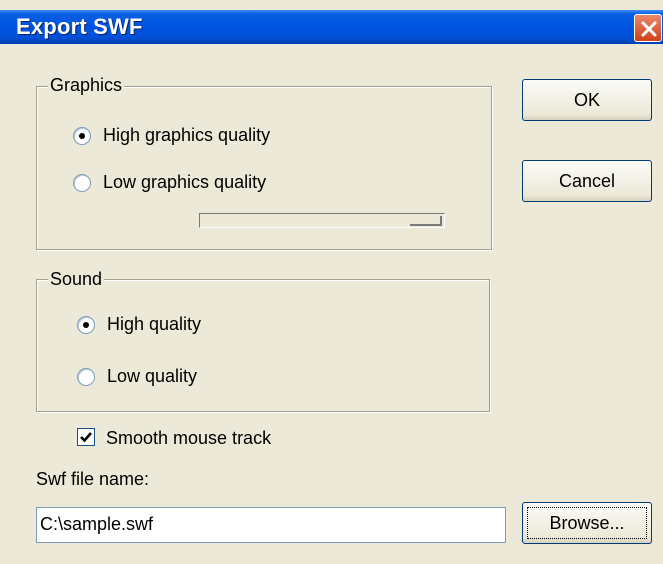 The image size is (663, 564). What do you see at coordinates (322, 220) in the screenshot?
I see `quality-slider` at bounding box center [322, 220].